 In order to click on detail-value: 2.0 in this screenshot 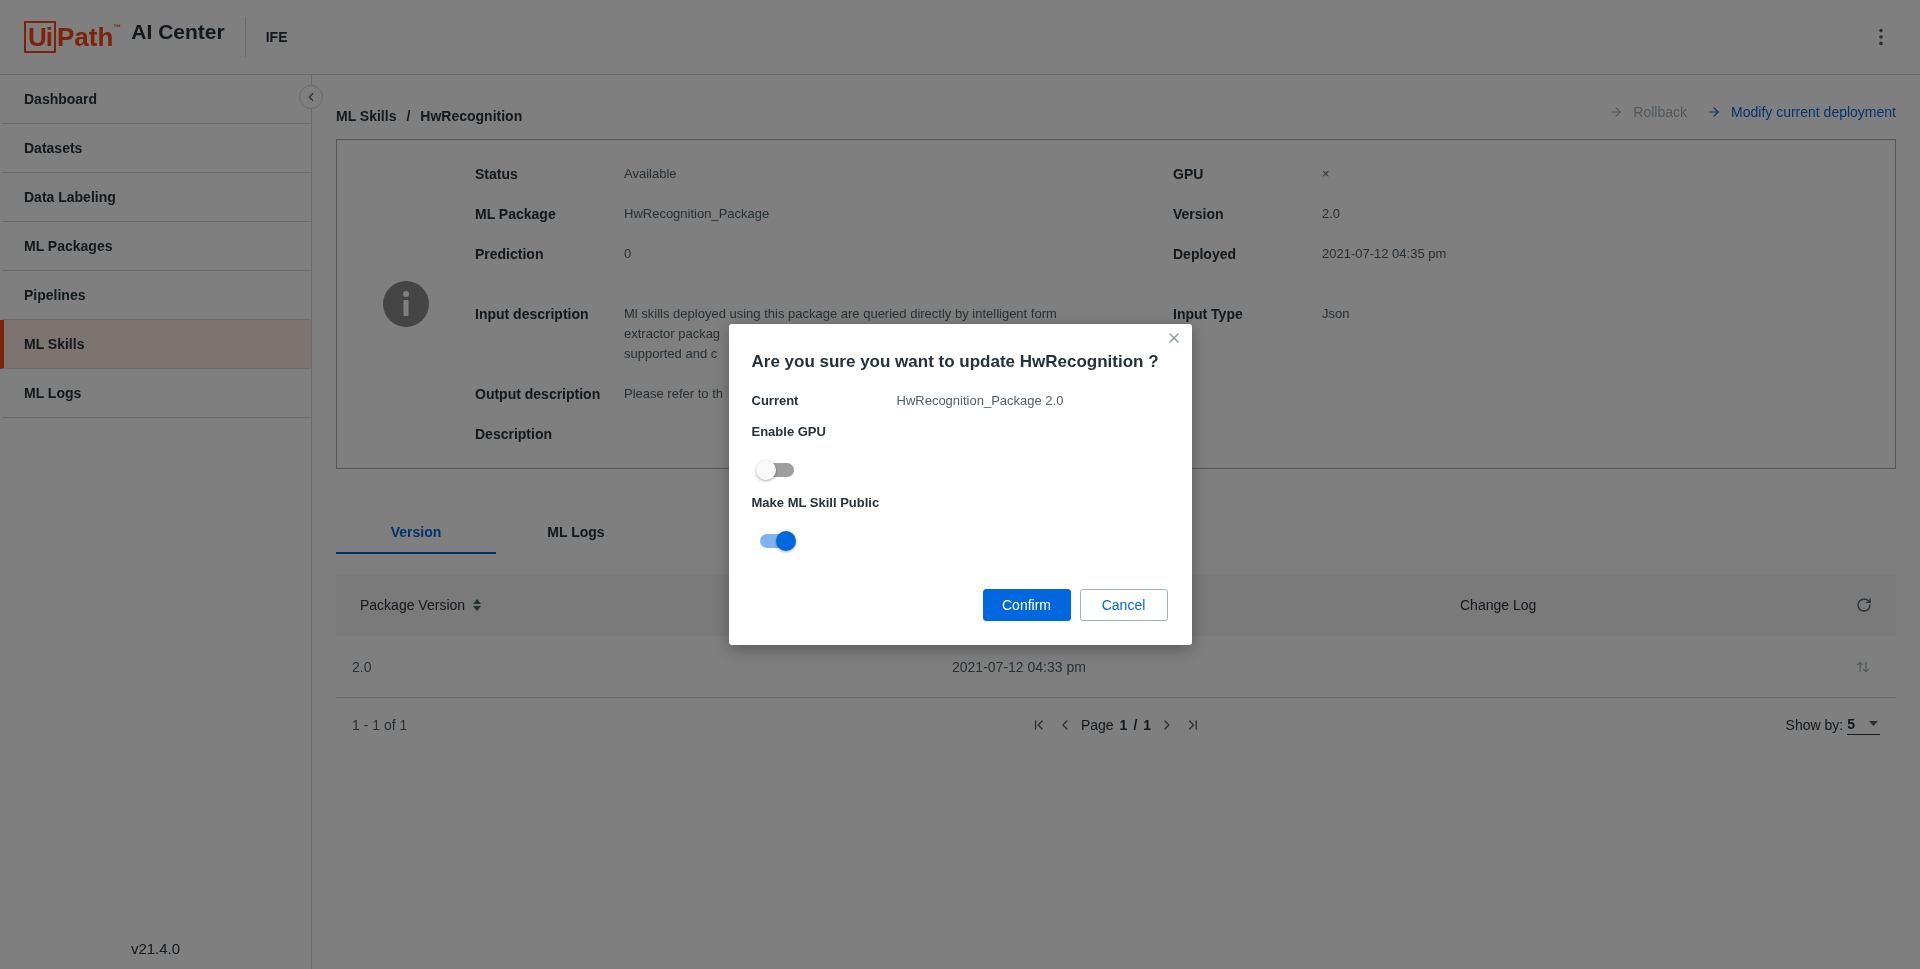, I will do `click(1331, 214)`.